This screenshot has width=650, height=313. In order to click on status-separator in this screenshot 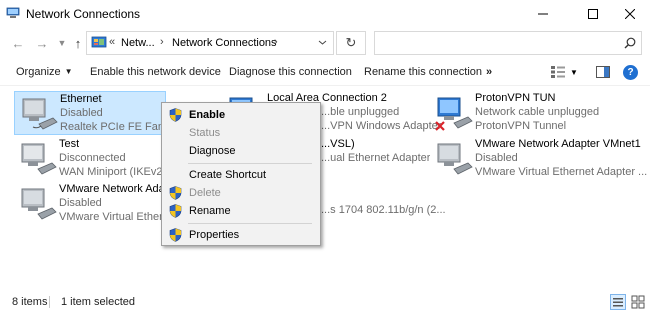, I will do `click(49, 302)`.